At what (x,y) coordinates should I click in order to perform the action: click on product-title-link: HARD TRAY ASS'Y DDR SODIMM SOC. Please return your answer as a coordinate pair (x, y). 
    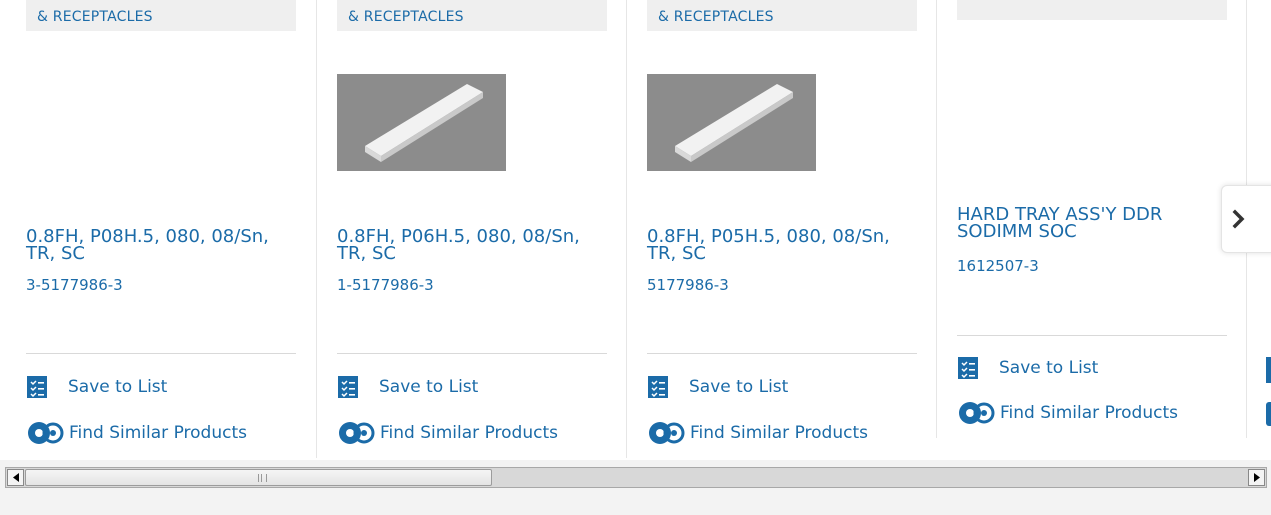
    Looking at the image, I should click on (1092, 223).